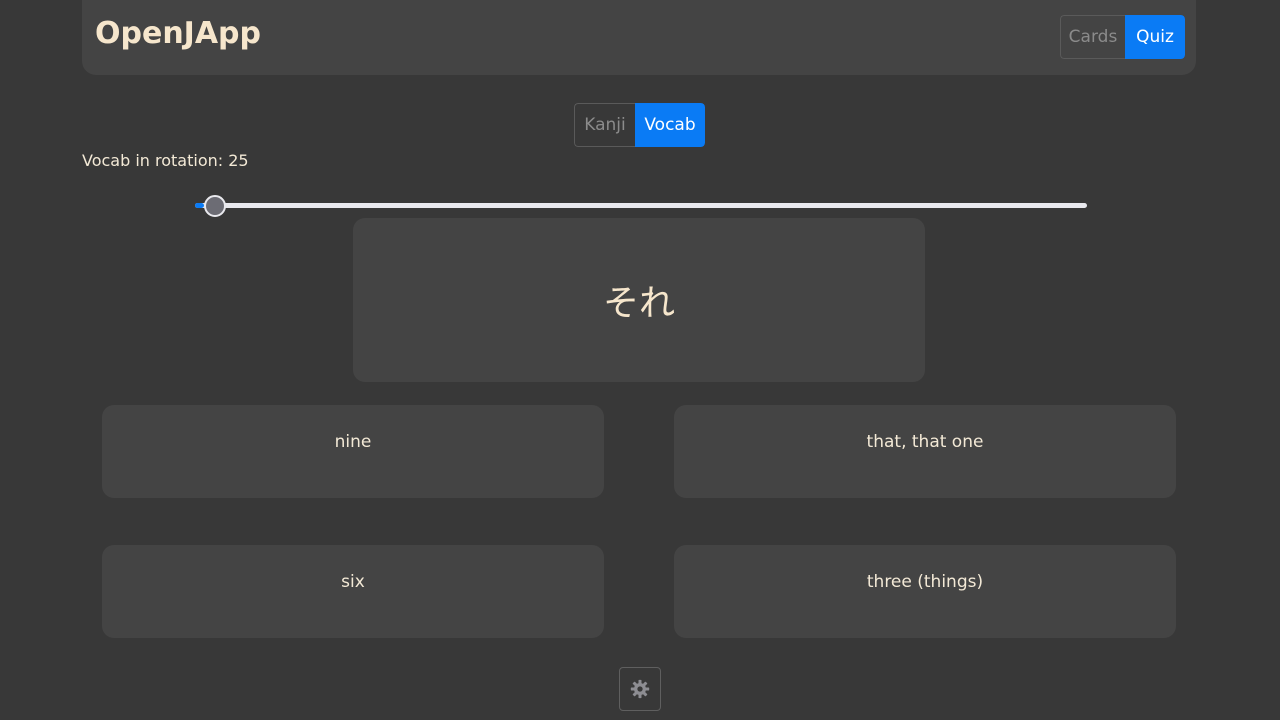 This screenshot has width=1280, height=720. Describe the element at coordinates (353, 591) in the screenshot. I see `answer-option: six` at that location.